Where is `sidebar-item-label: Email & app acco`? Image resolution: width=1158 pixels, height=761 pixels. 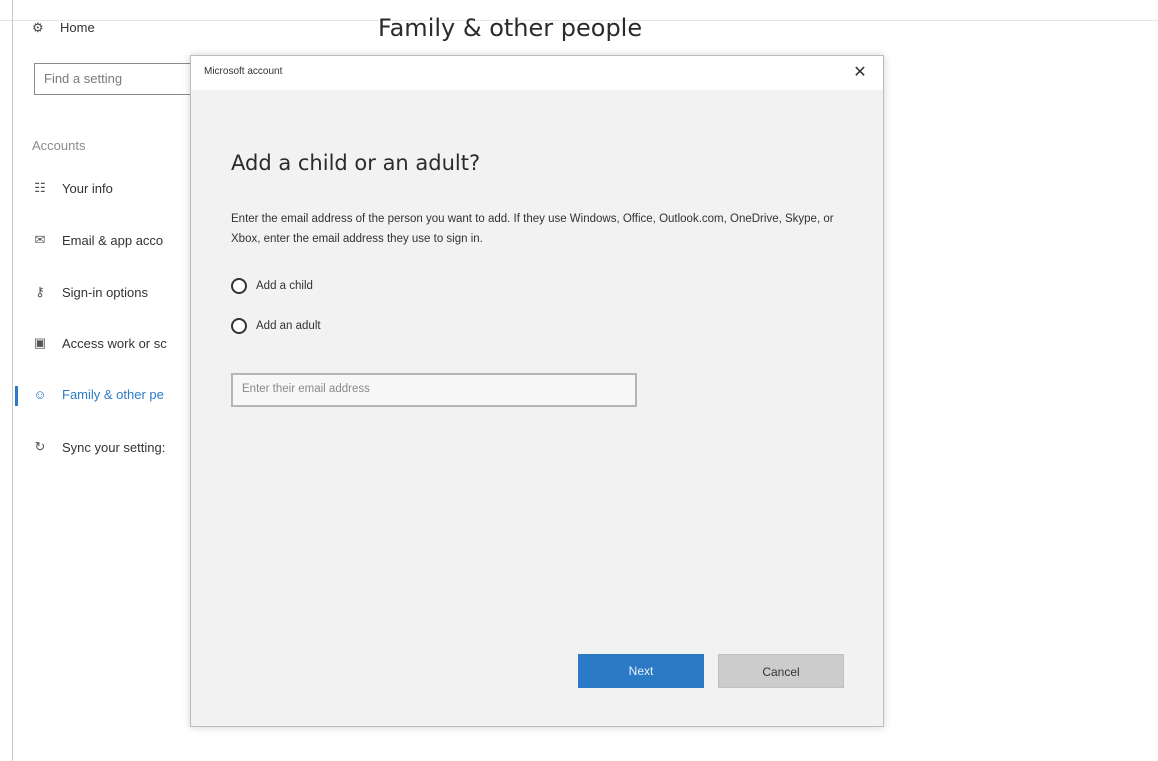
sidebar-item-label: Email & app acco is located at coordinates (113, 240).